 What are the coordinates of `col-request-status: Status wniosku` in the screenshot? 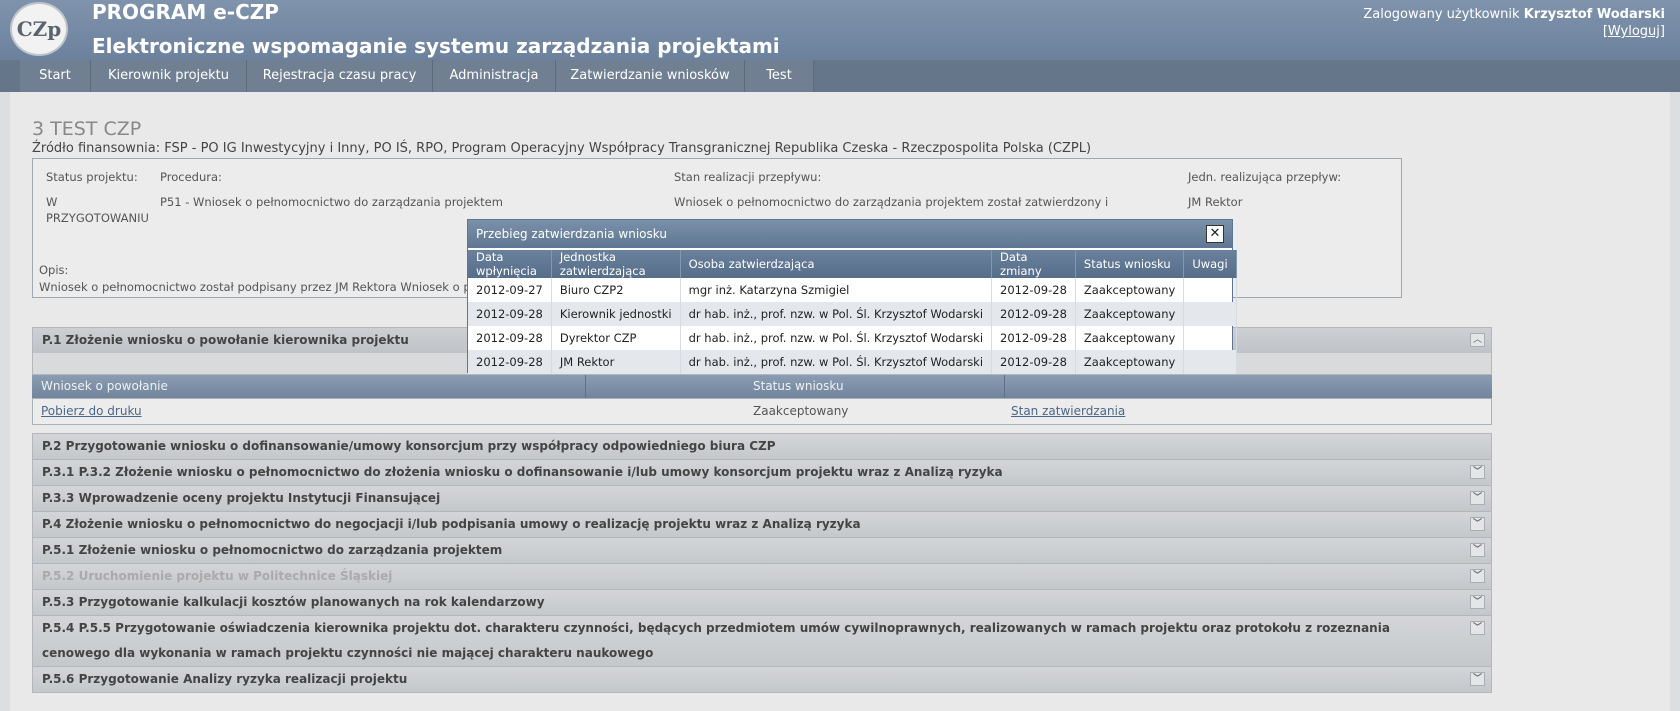 It's located at (1130, 264).